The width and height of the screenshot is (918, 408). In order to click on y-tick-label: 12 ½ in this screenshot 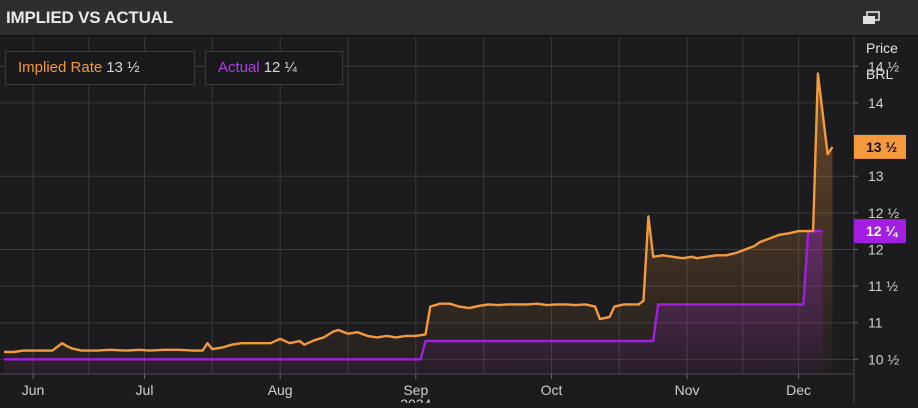, I will do `click(883, 213)`.